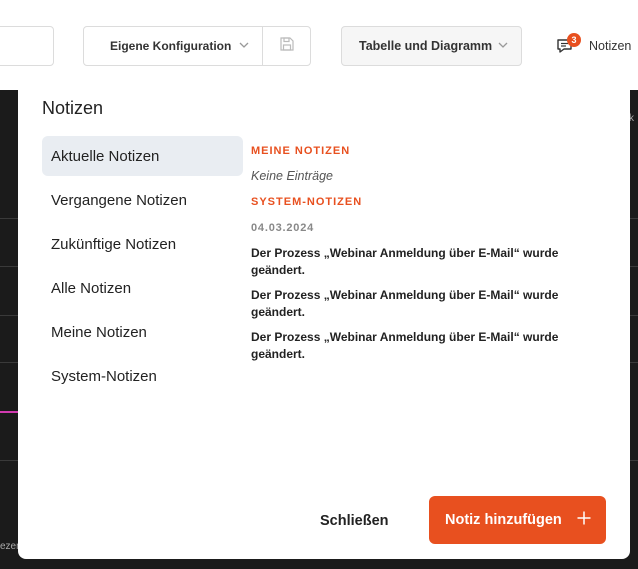  Describe the element at coordinates (10, 412) in the screenshot. I see `chart-line-fragment` at that location.